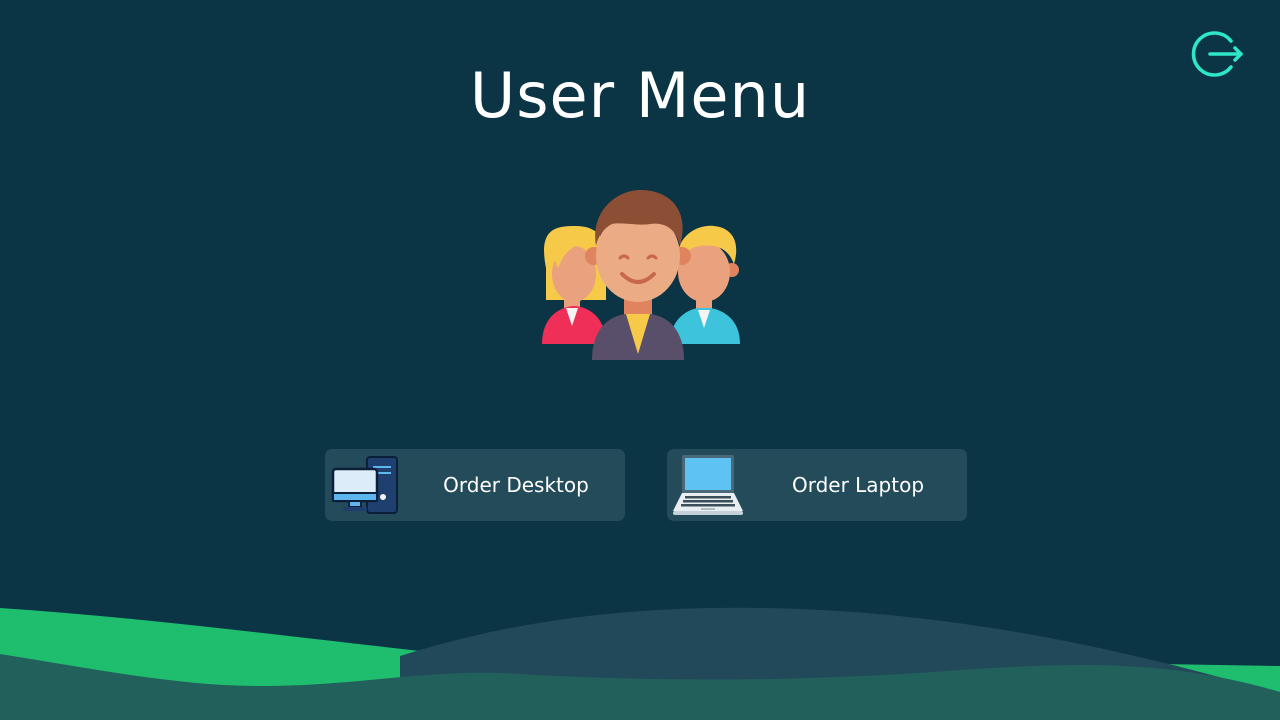 This screenshot has height=720, width=1280. What do you see at coordinates (640, 95) in the screenshot?
I see `page-title: User Menu` at bounding box center [640, 95].